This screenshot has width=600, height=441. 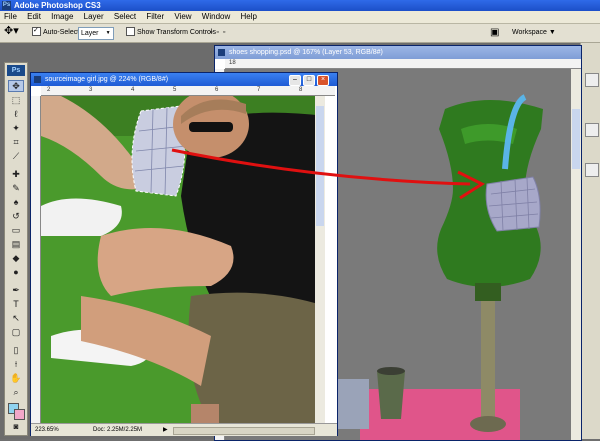 What do you see at coordinates (16, 427) in the screenshot?
I see `quick-mask-icon: ◙` at bounding box center [16, 427].